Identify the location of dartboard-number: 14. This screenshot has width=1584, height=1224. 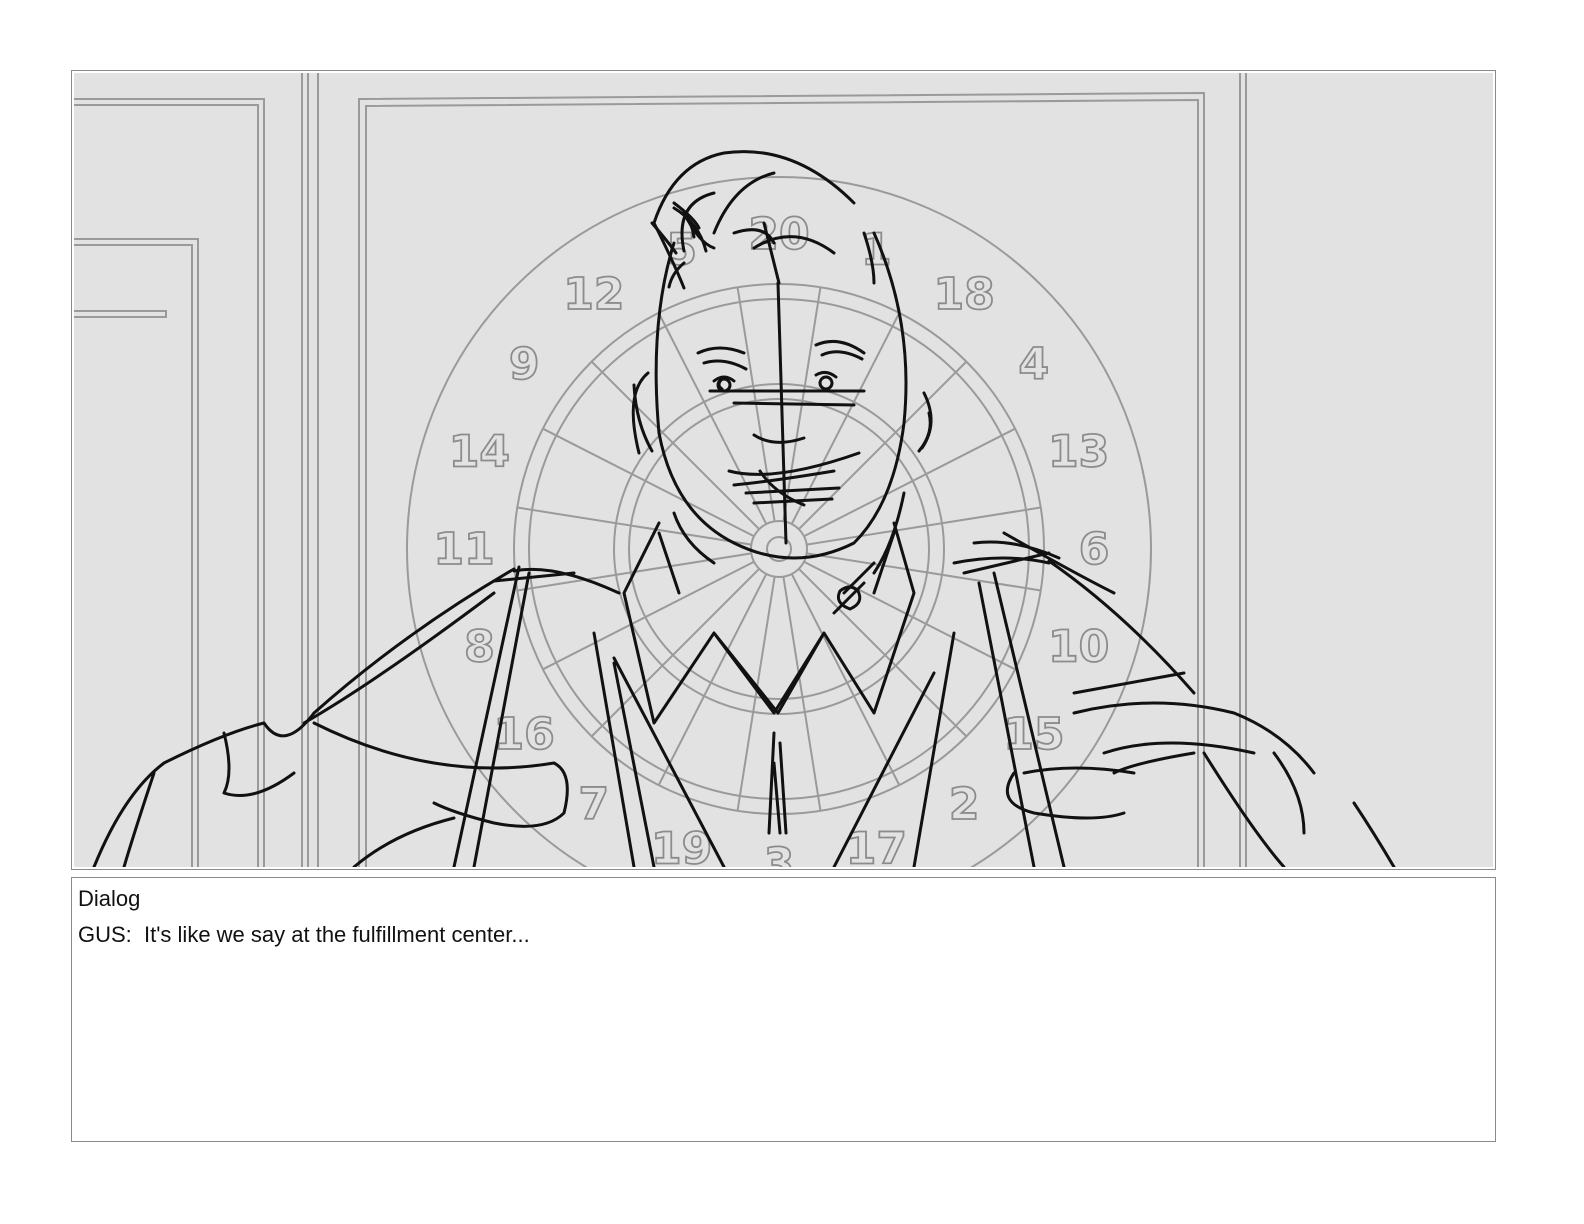
(479, 452).